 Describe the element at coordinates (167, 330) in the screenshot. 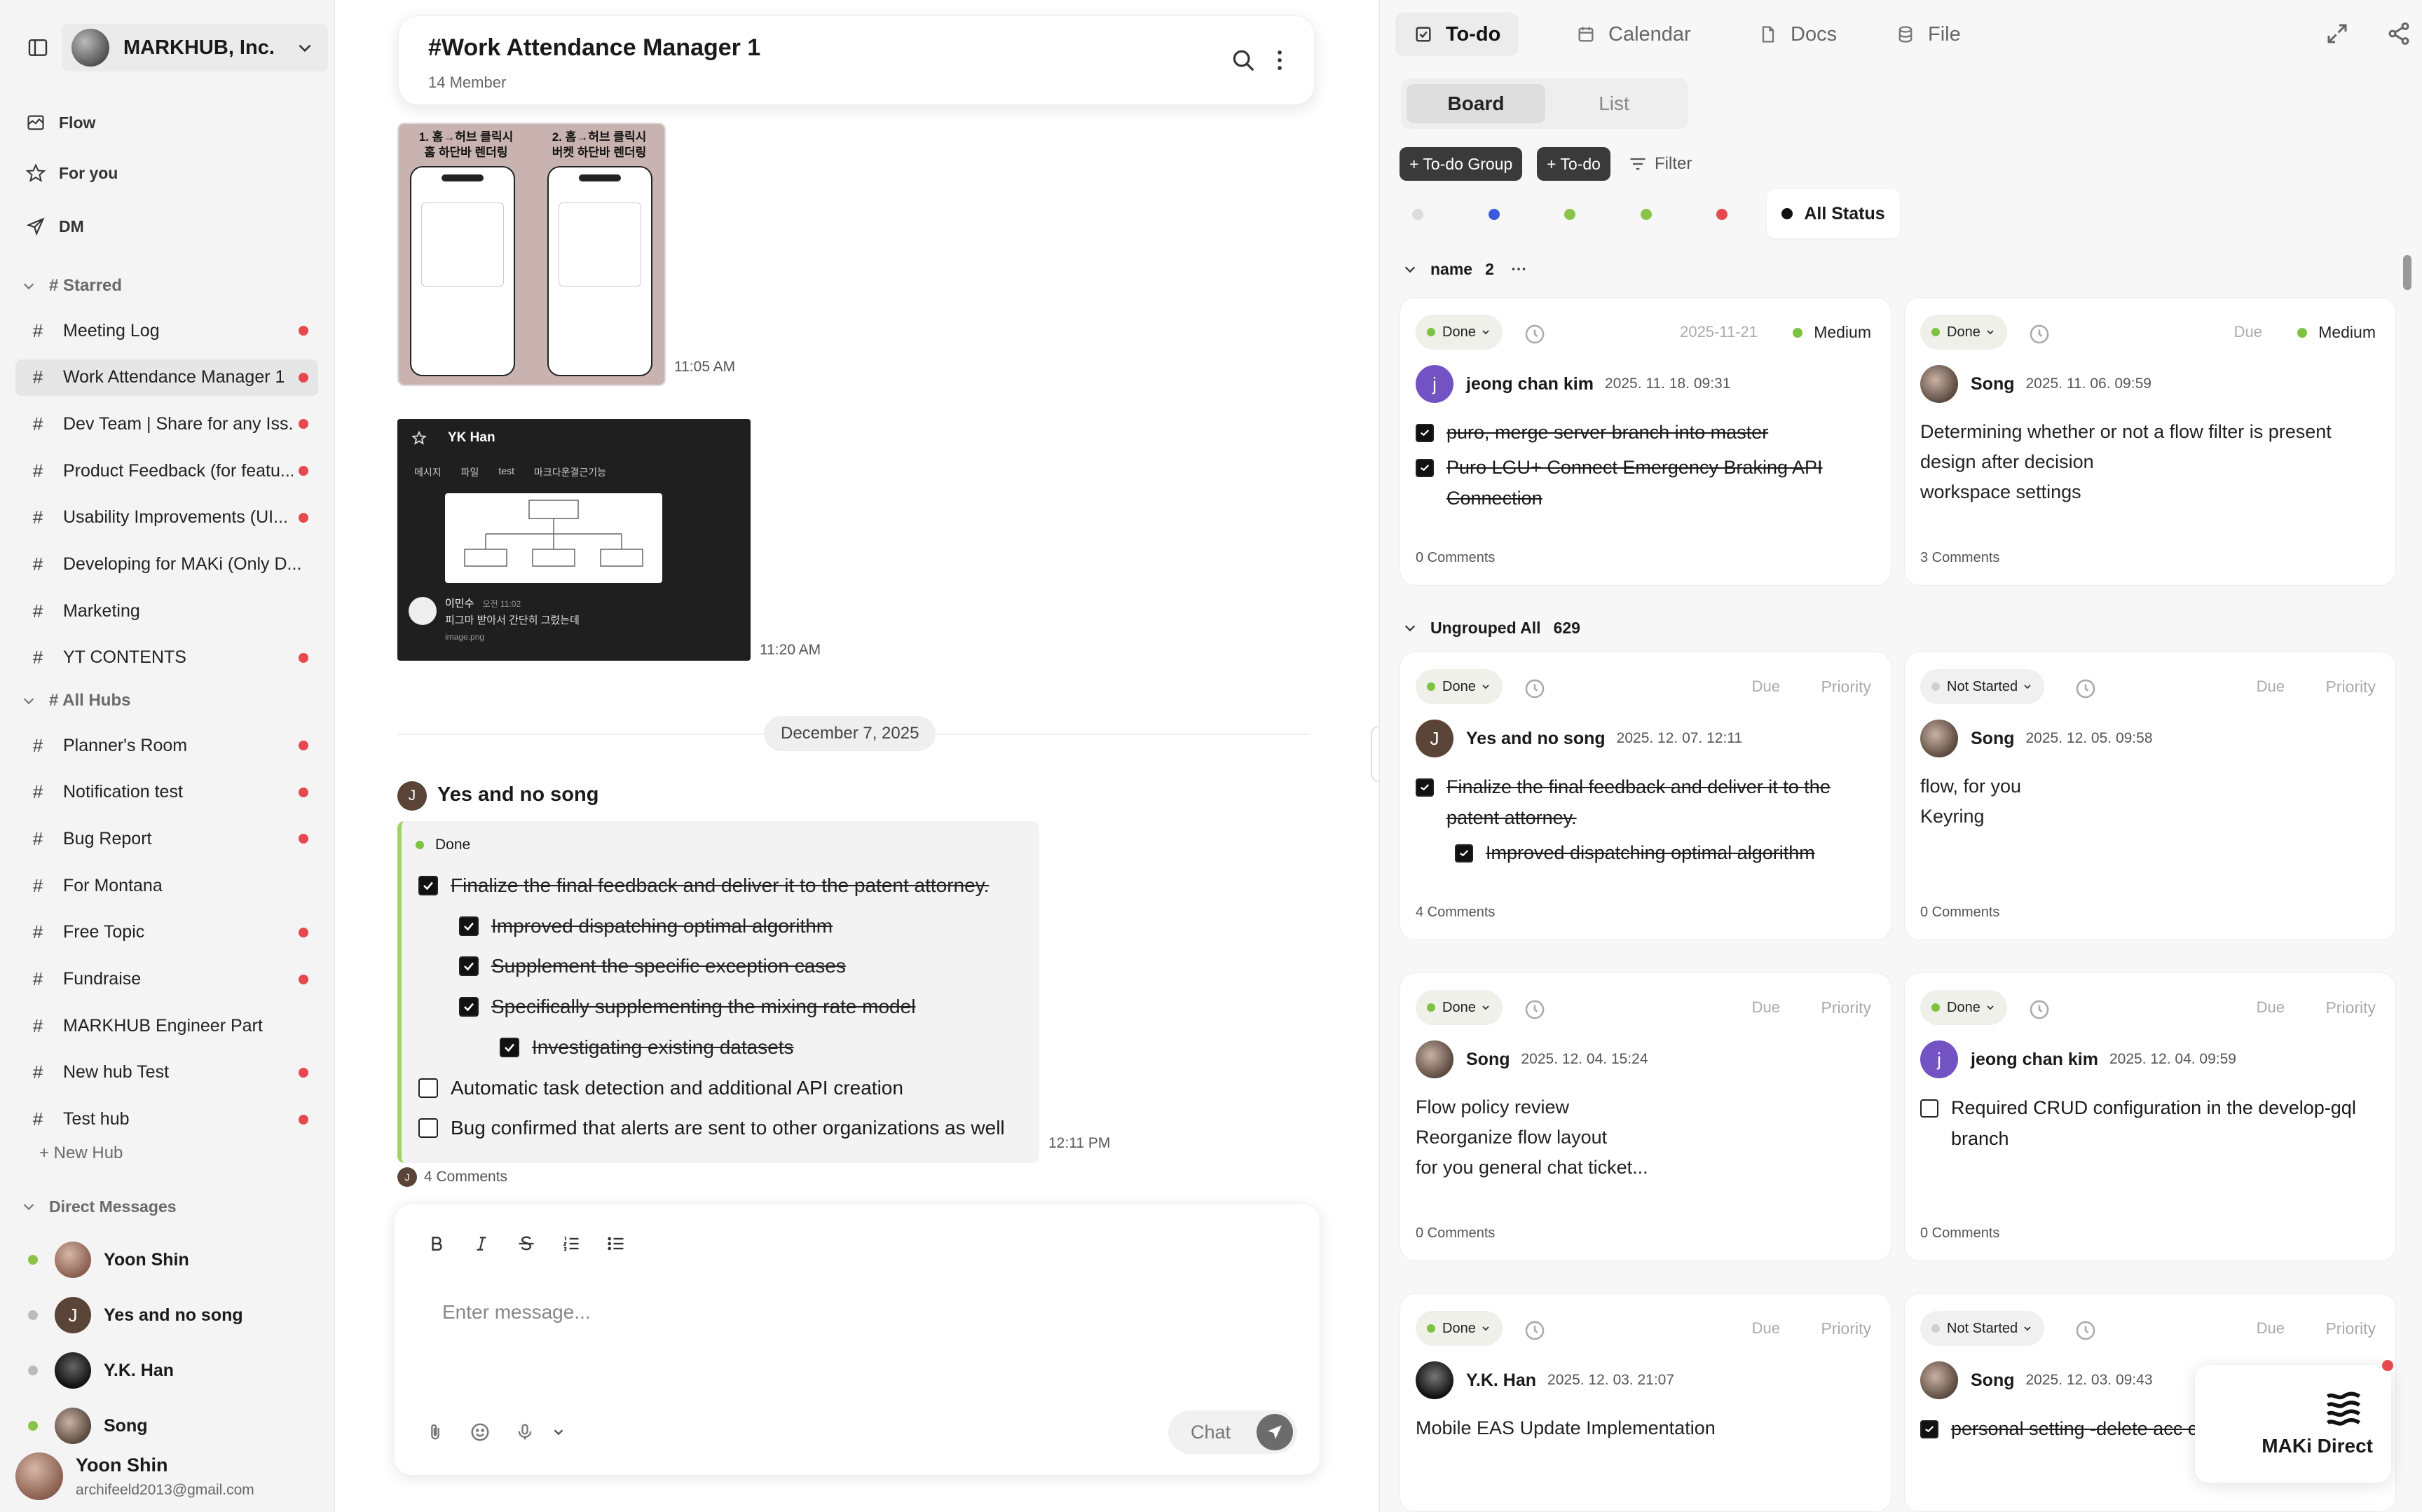

I see `channel-item: # Meeting Log` at that location.